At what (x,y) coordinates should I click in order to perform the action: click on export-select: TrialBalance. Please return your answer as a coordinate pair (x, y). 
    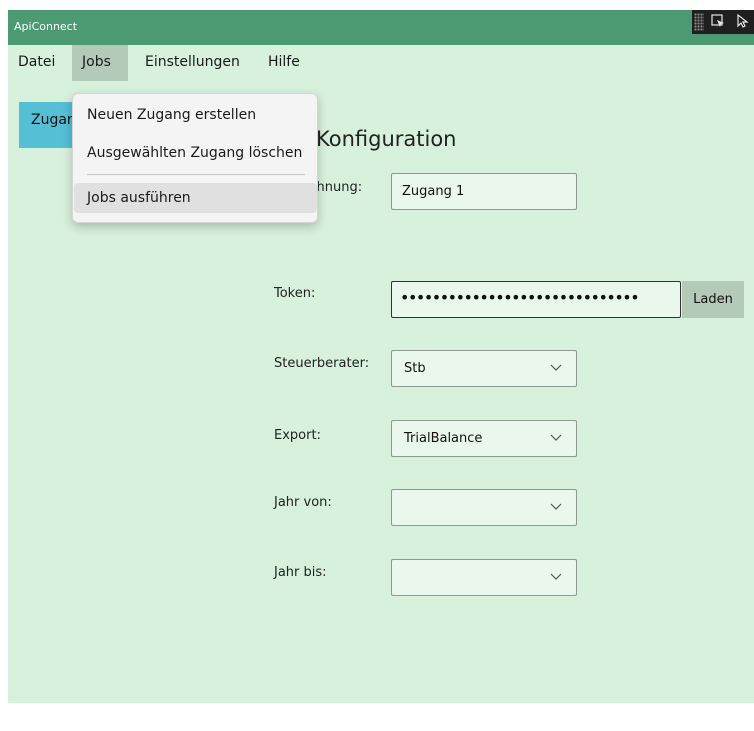
    Looking at the image, I should click on (484, 438).